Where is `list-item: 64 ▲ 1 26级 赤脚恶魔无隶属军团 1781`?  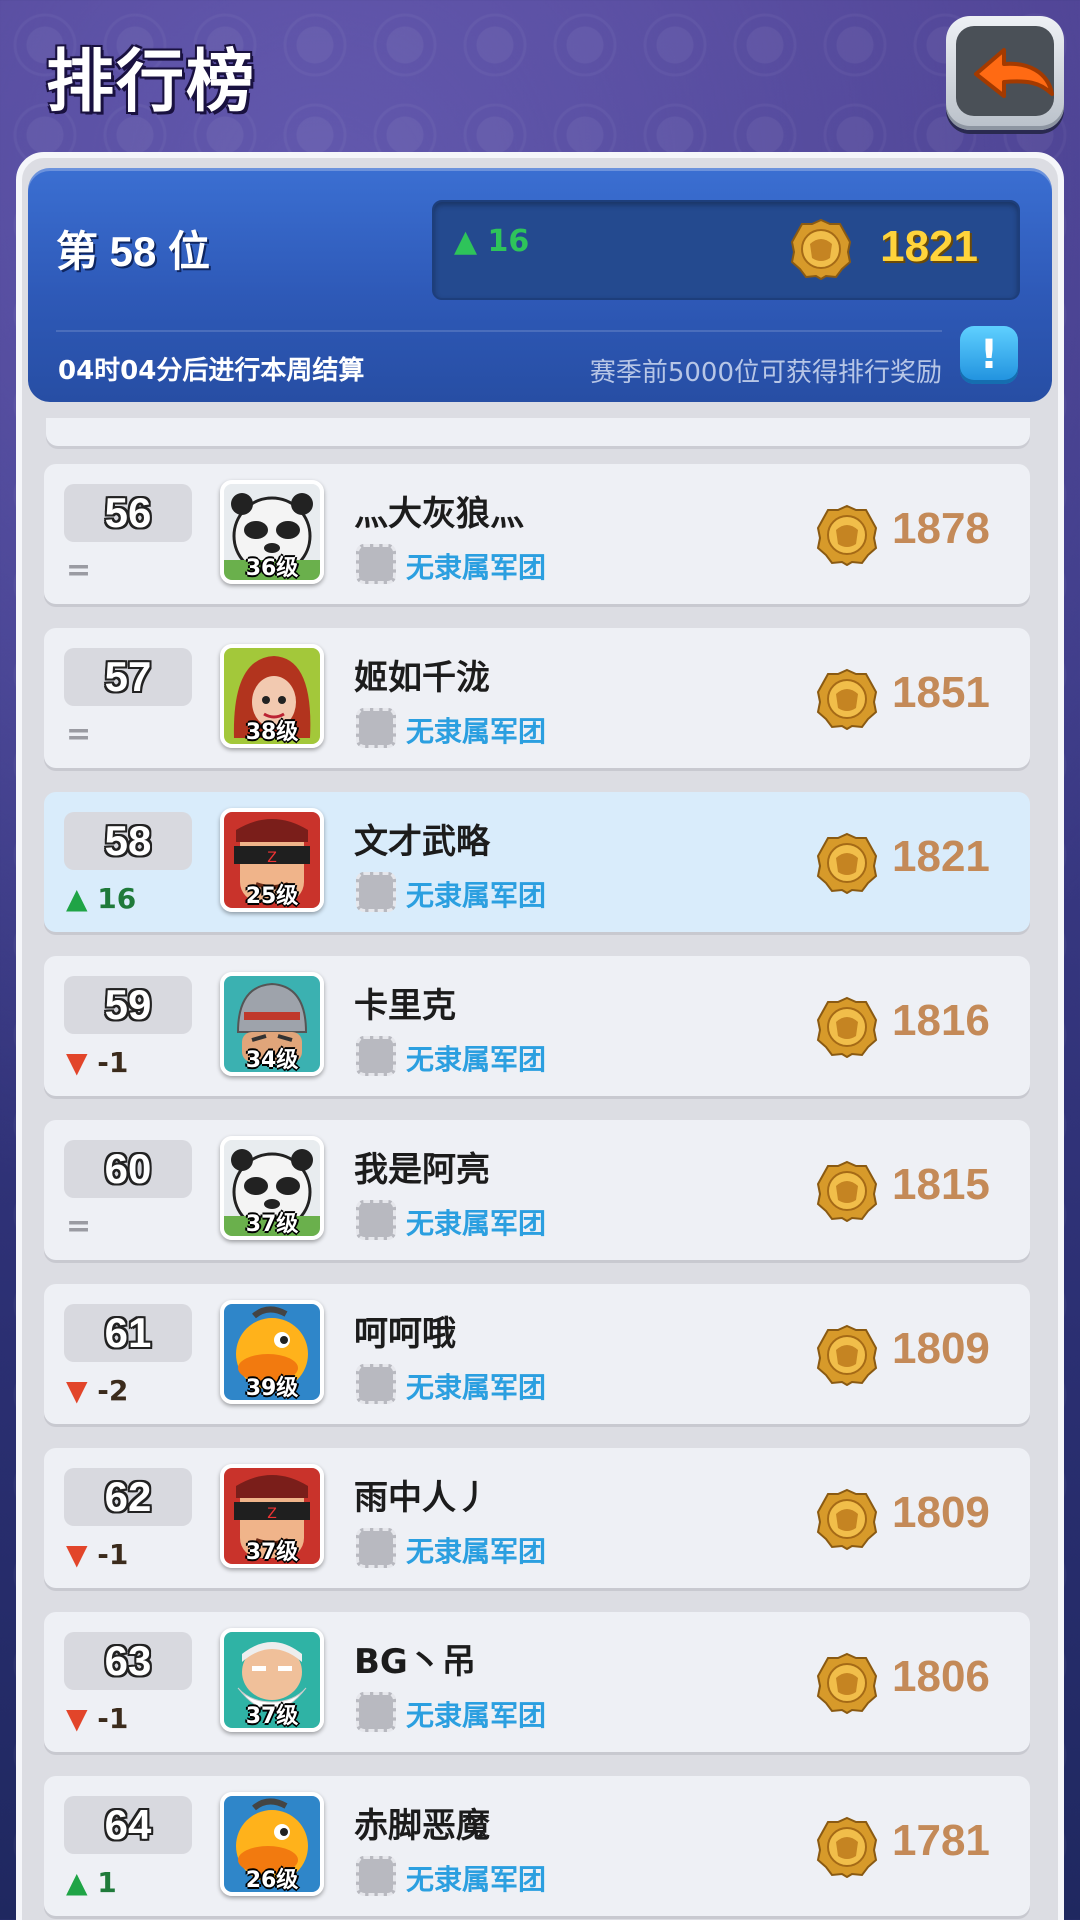 list-item: 64 ▲ 1 26级 赤脚恶魔无隶属军团 1781 is located at coordinates (537, 1846).